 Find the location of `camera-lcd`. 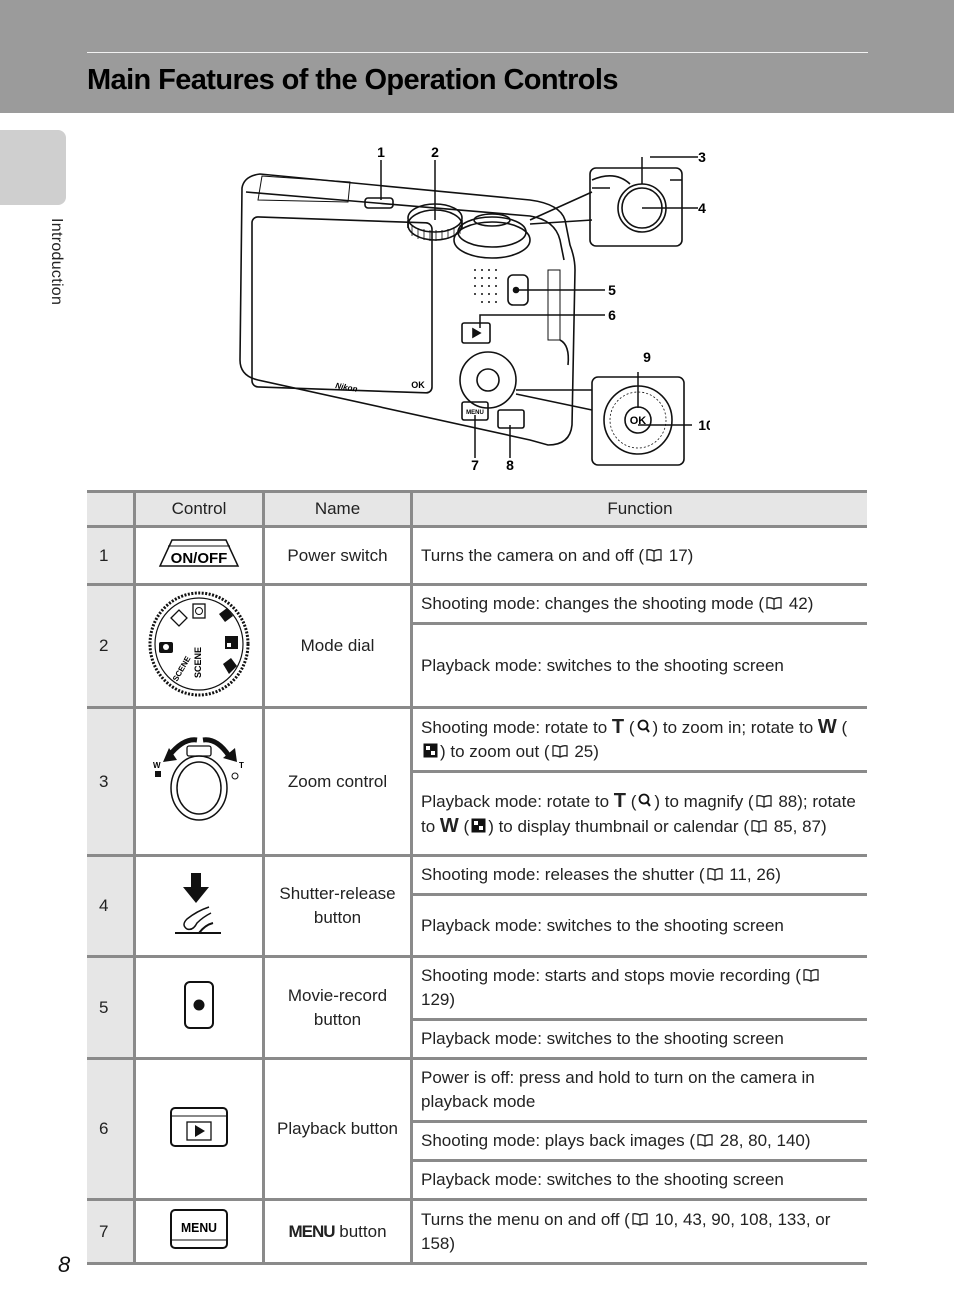

camera-lcd is located at coordinates (342, 305).